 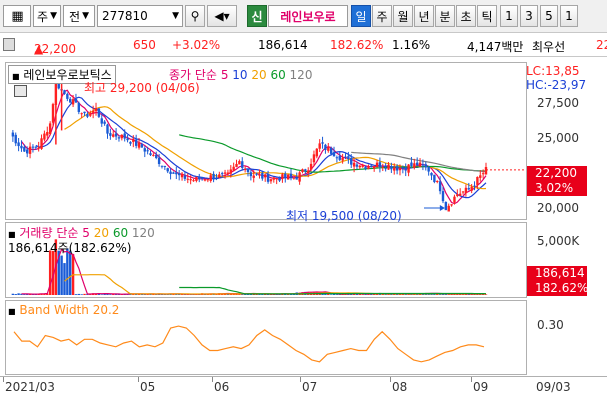 I want to click on current-volume-value: 186,614, so click(x=560, y=273).